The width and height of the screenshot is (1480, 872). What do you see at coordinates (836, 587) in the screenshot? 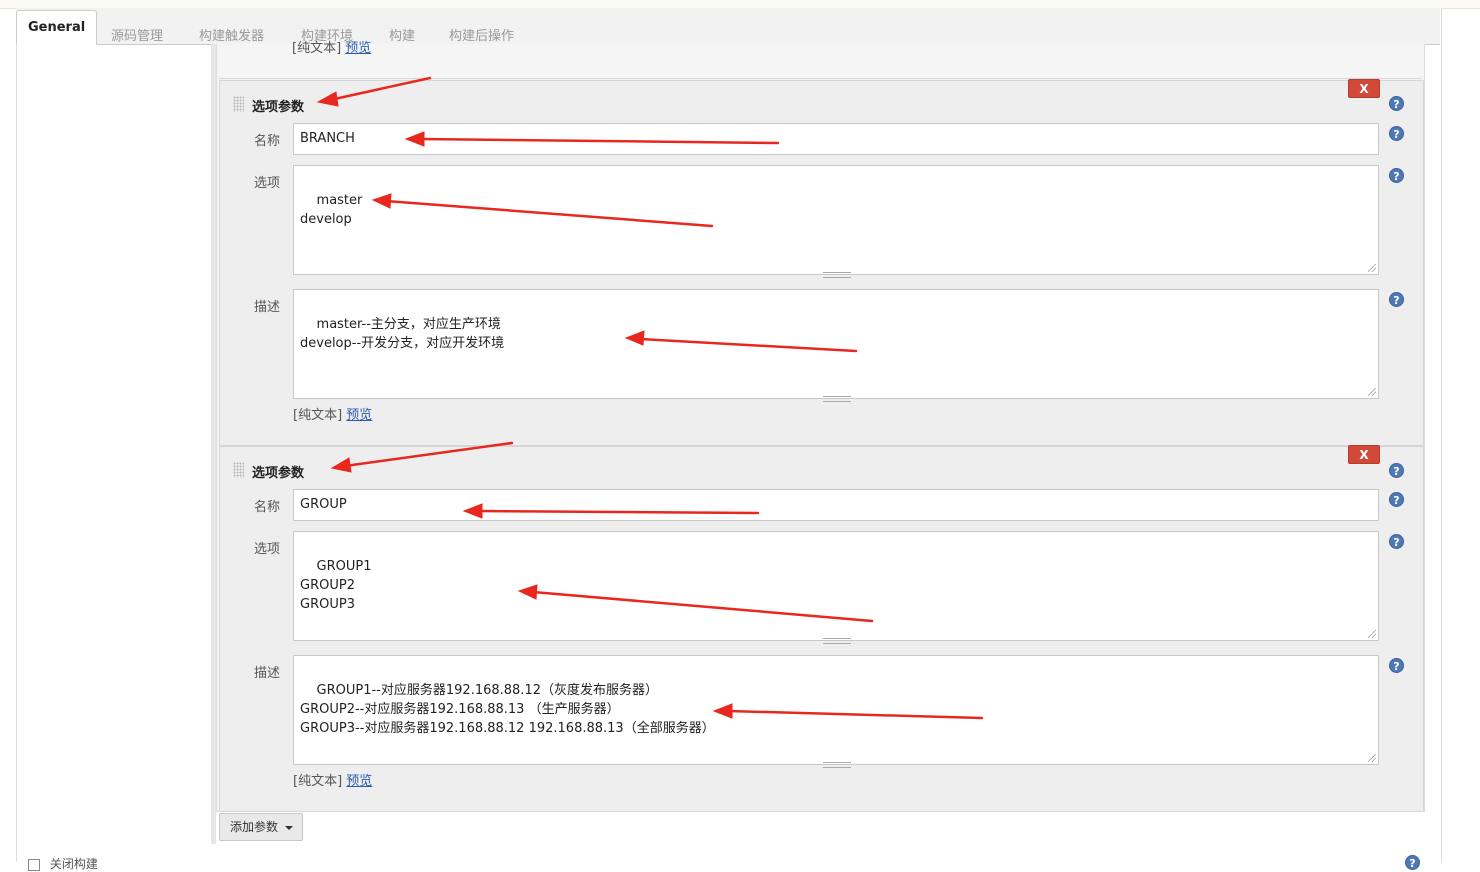
I see `choices-textarea: GROUP1 GROUP2 GROUP3` at bounding box center [836, 587].